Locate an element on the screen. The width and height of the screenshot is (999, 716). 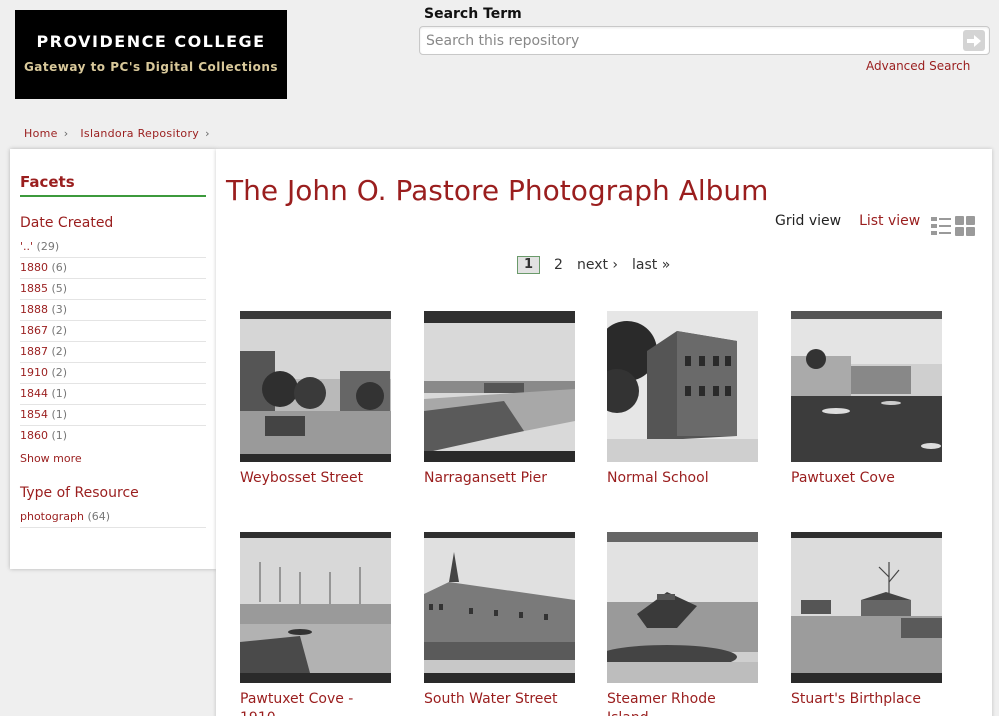
facet-group-title: Date Created is located at coordinates (67, 223).